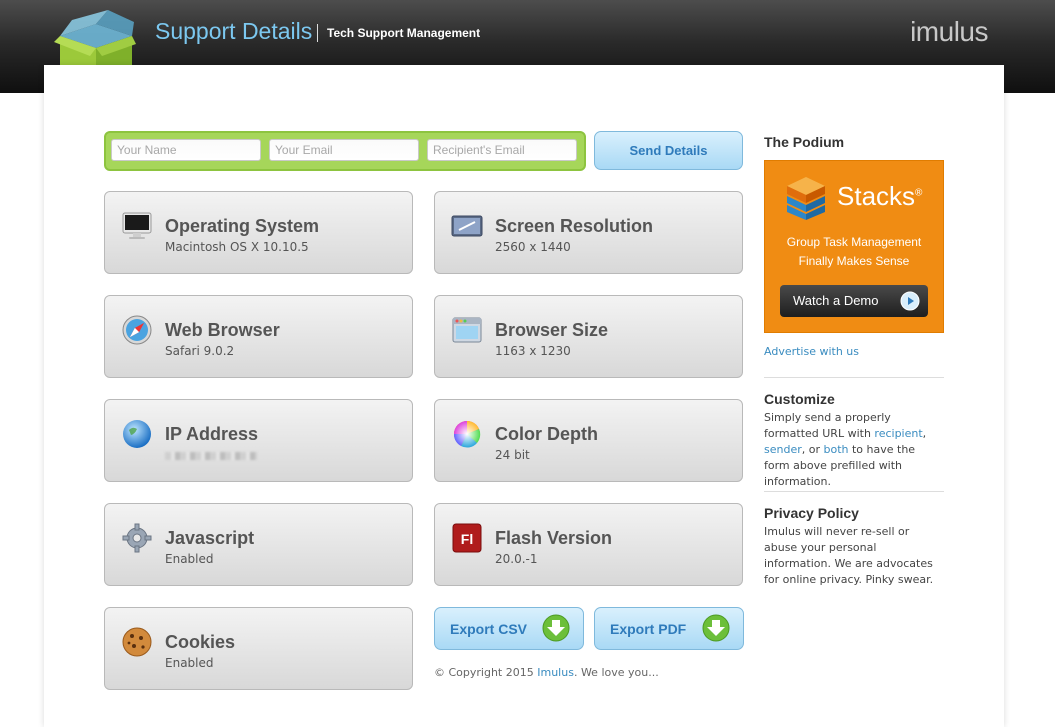 The image size is (1055, 727). What do you see at coordinates (212, 434) in the screenshot?
I see `card-title: IP Address` at bounding box center [212, 434].